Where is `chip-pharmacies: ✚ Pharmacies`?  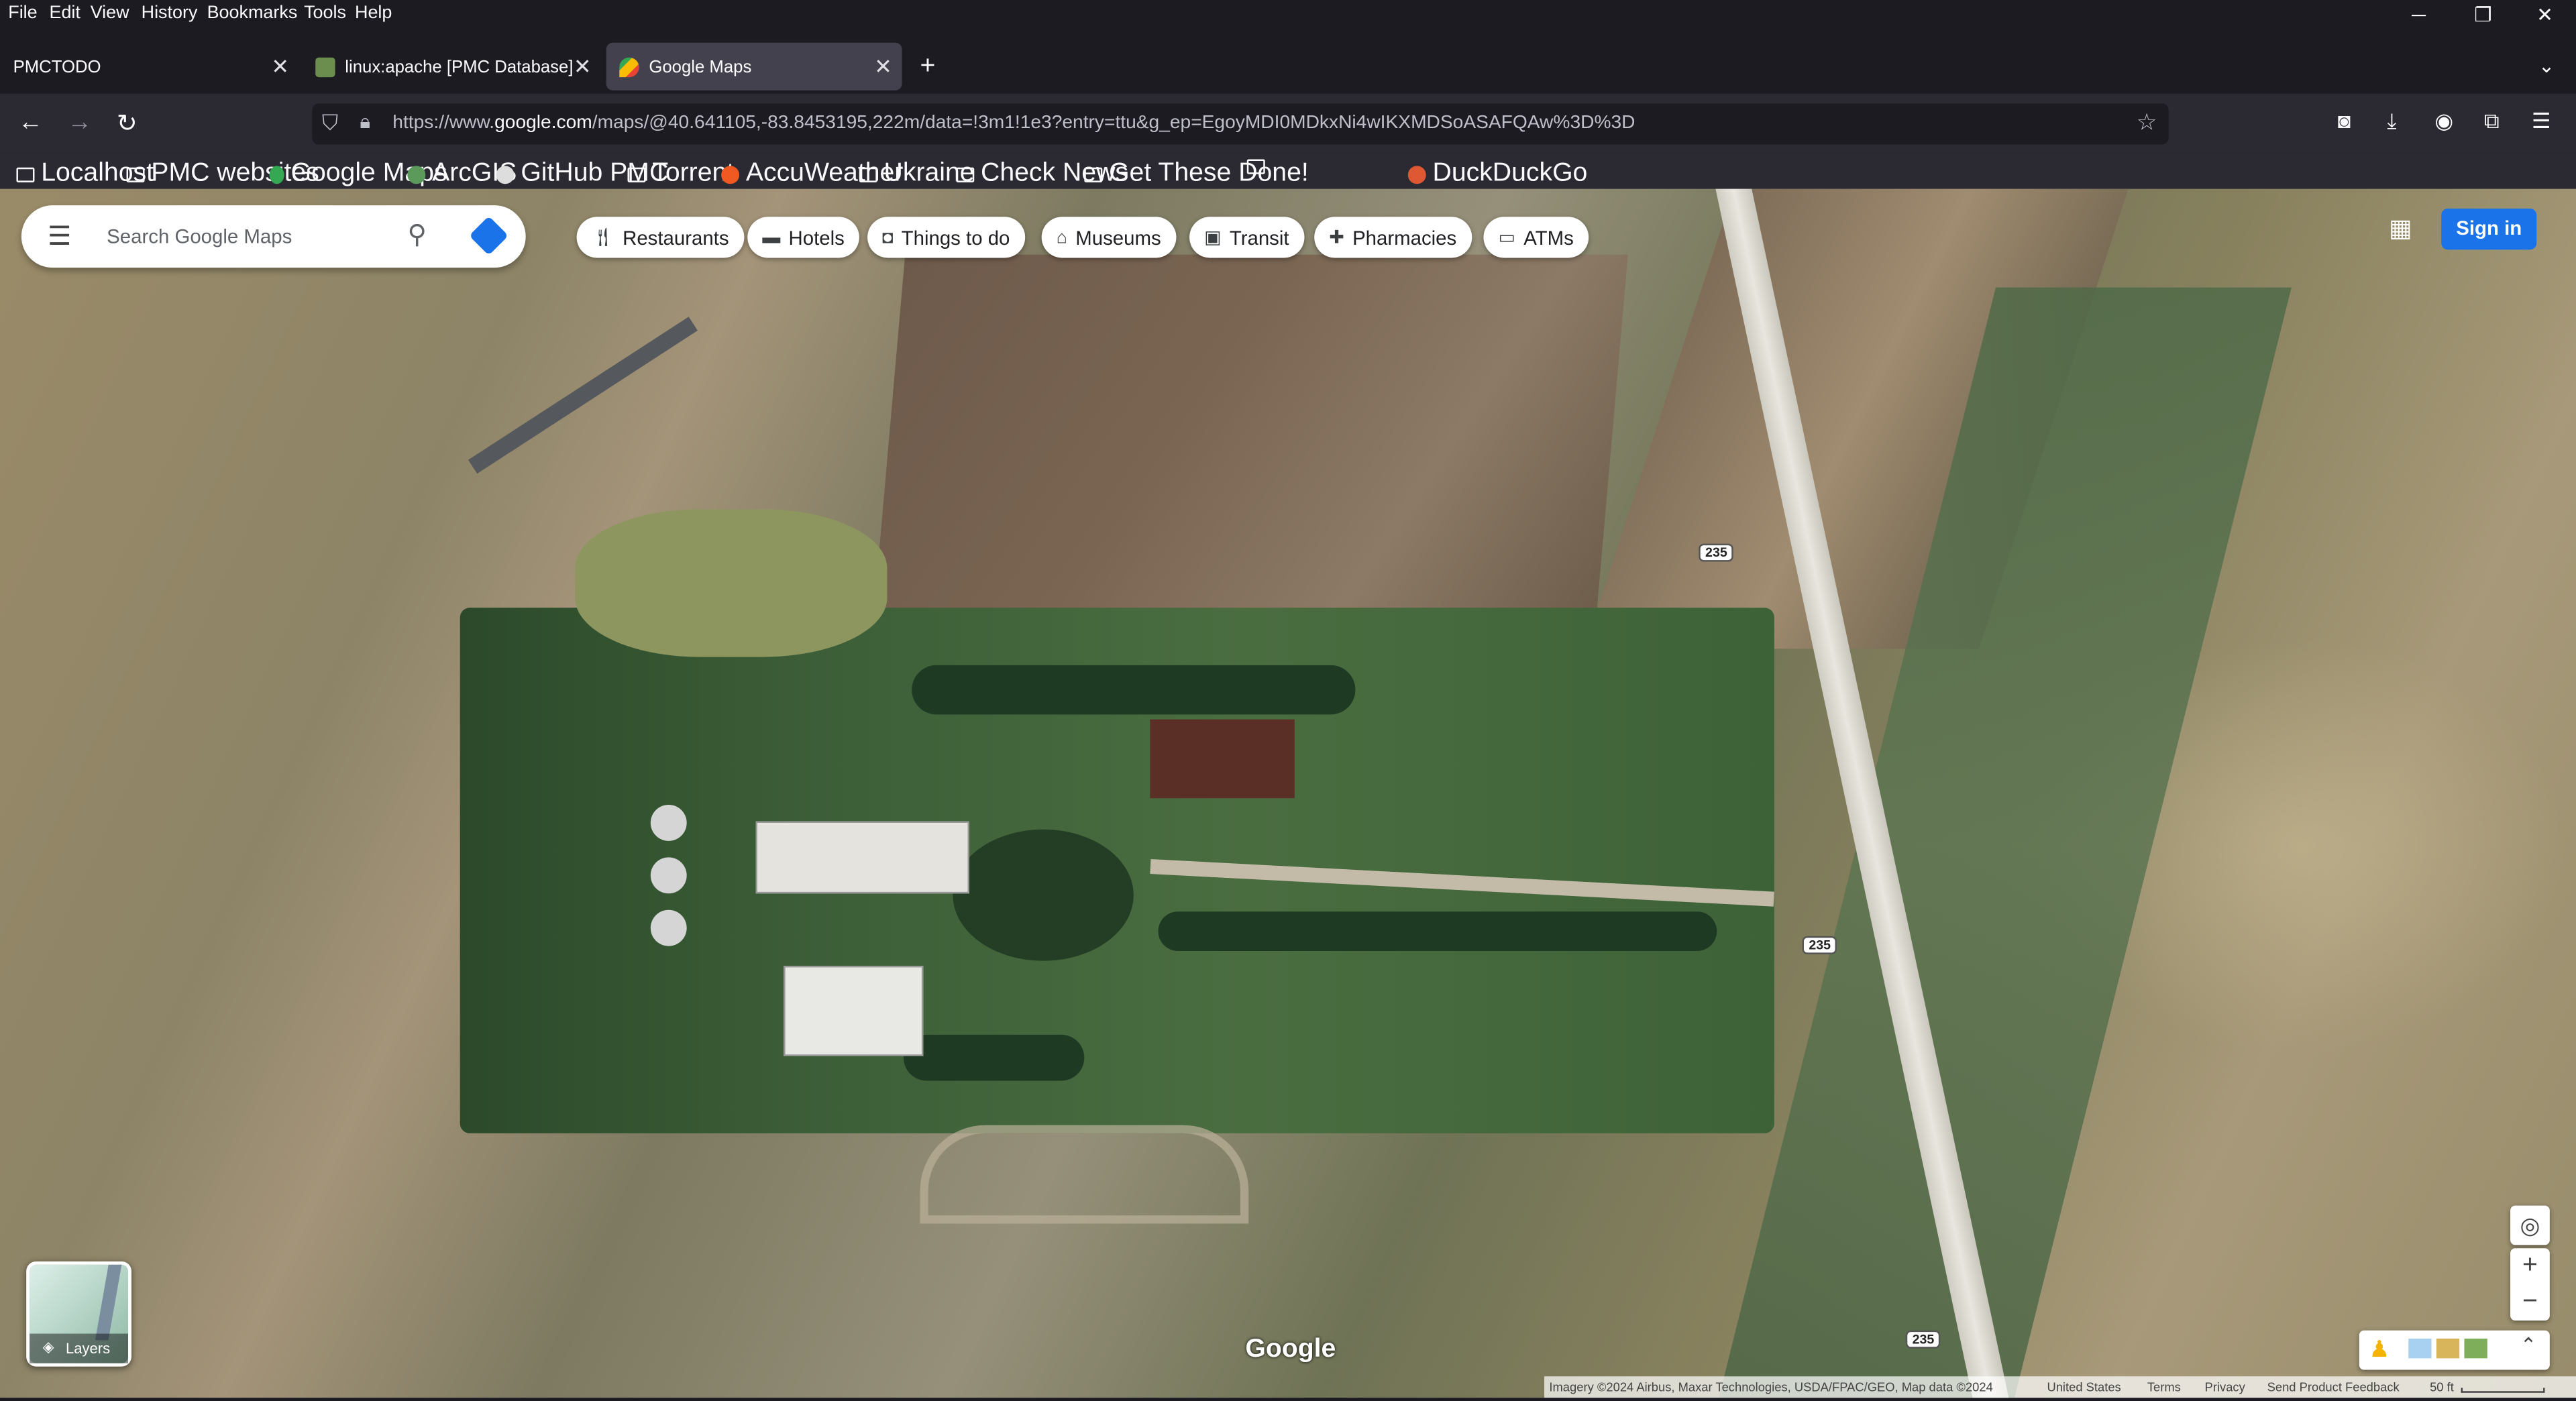 chip-pharmacies: ✚ Pharmacies is located at coordinates (1393, 237).